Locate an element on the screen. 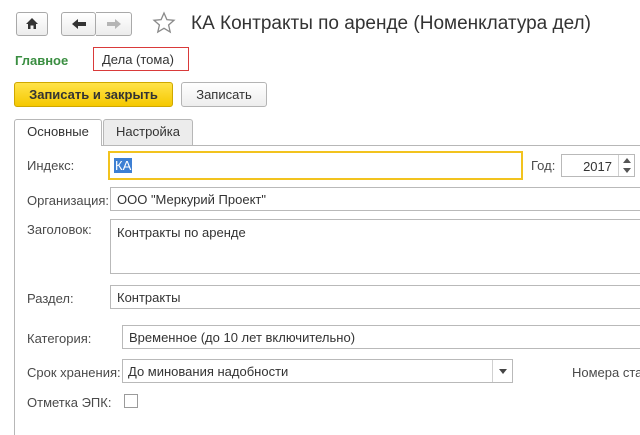 The image size is (640, 435). home-button is located at coordinates (32, 24).